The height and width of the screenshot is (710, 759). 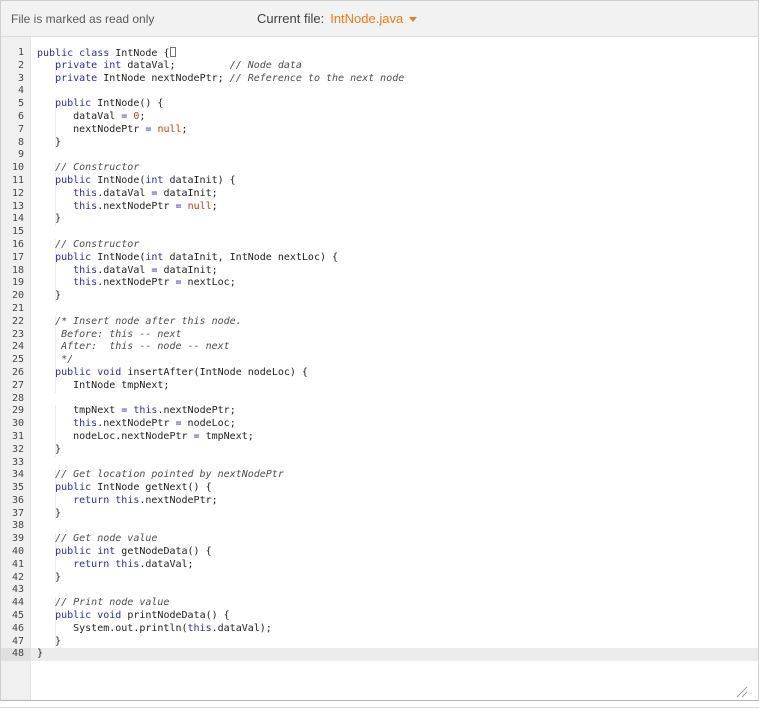 What do you see at coordinates (394, 207) in the screenshot?
I see `code-line: this.nextNodePtr = null;` at bounding box center [394, 207].